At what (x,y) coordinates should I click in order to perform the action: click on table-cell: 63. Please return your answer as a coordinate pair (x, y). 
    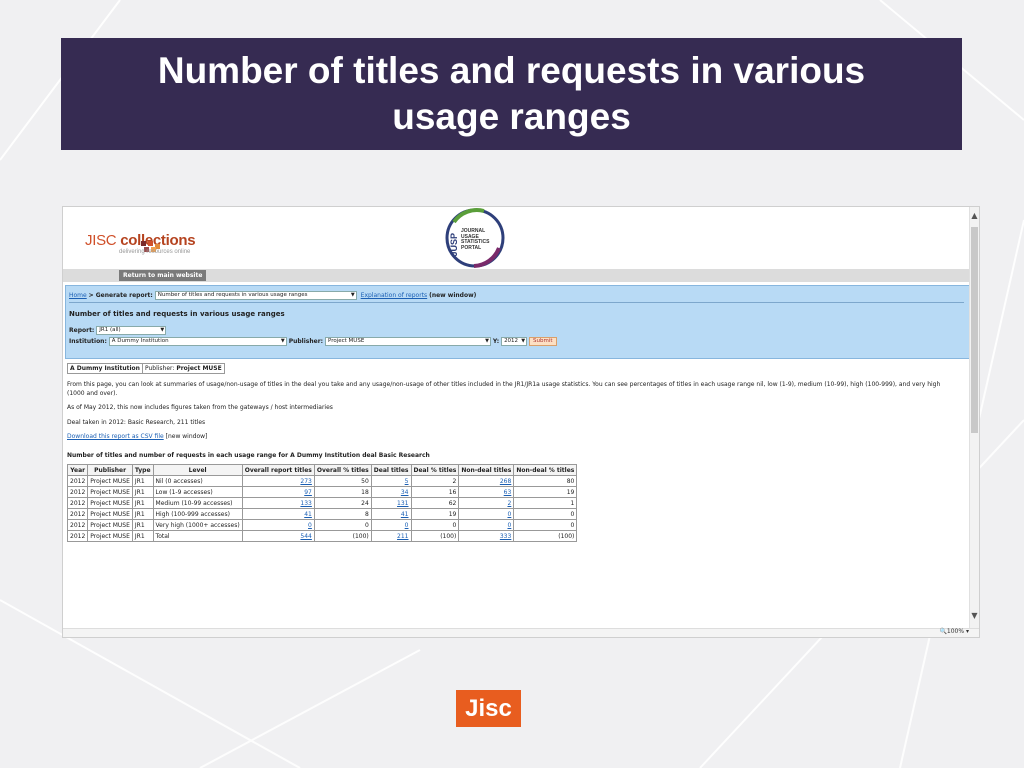
    Looking at the image, I should click on (486, 492).